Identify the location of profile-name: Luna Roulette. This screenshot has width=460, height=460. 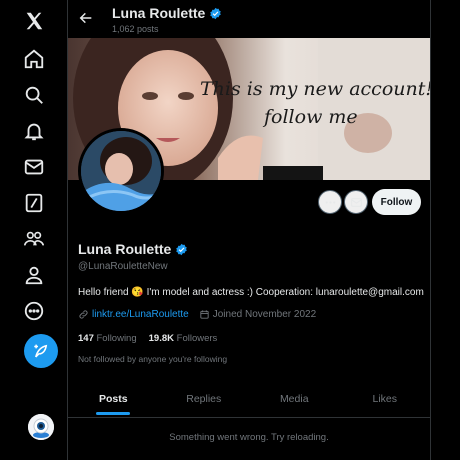
(133, 249).